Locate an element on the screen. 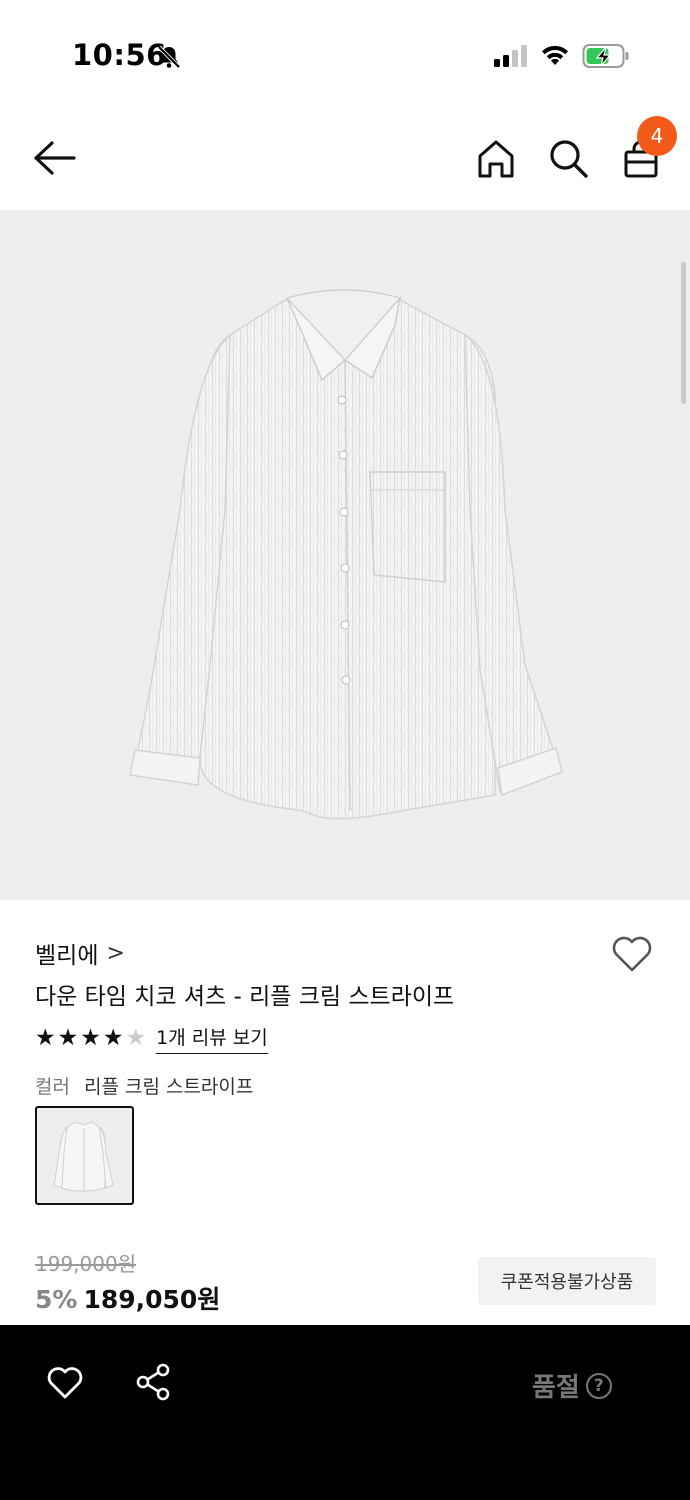 This screenshot has width=690, height=1500. soldout-button: 품절 ? is located at coordinates (572, 1385).